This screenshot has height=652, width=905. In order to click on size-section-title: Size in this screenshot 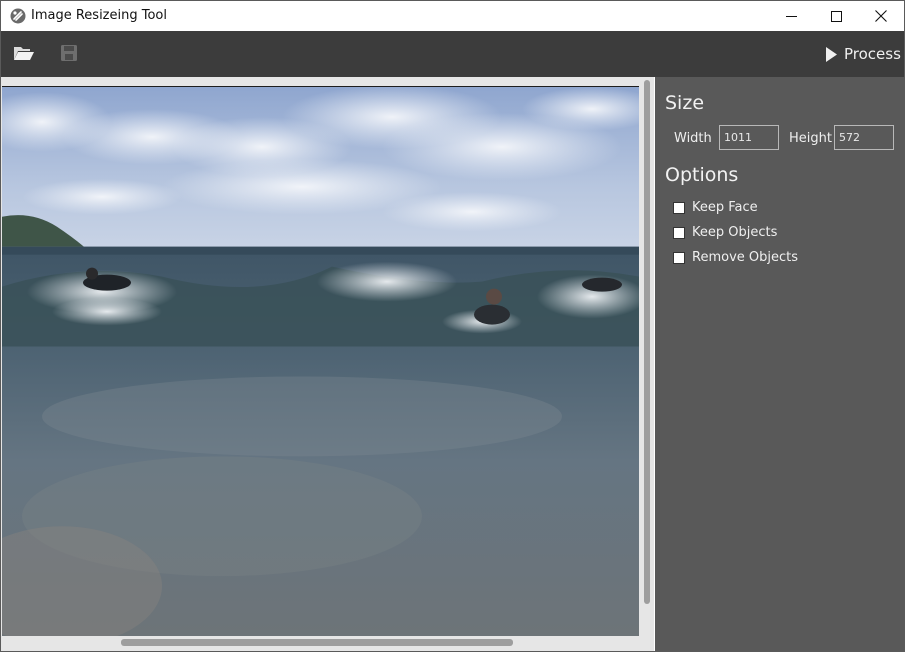, I will do `click(685, 103)`.